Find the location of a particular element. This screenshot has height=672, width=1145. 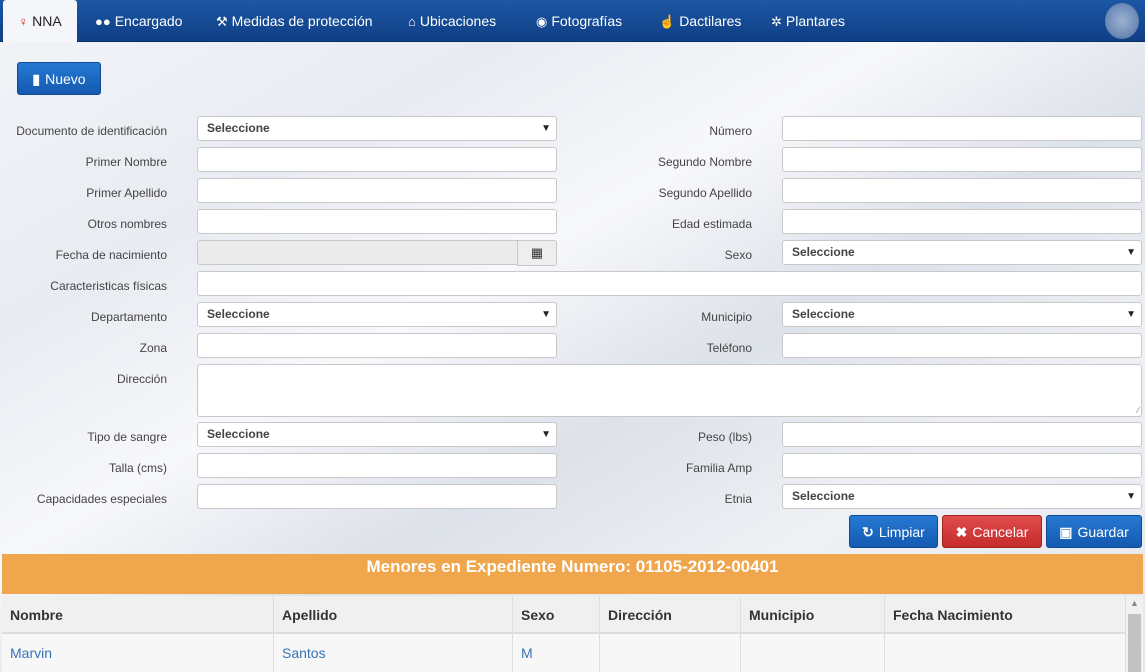

familia-amp-input is located at coordinates (962, 465).